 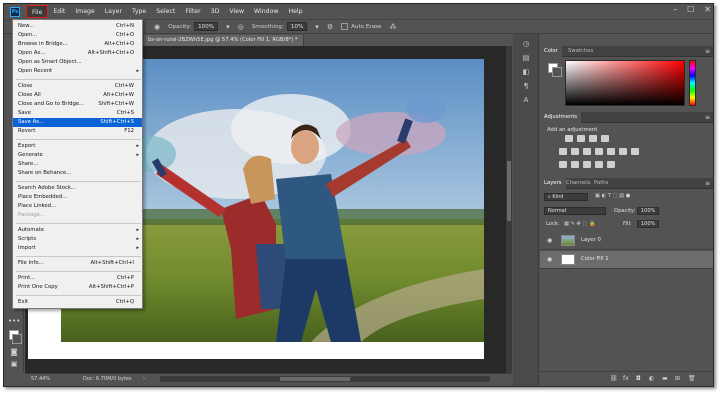 I want to click on threshold-icon, so click(x=587, y=164).